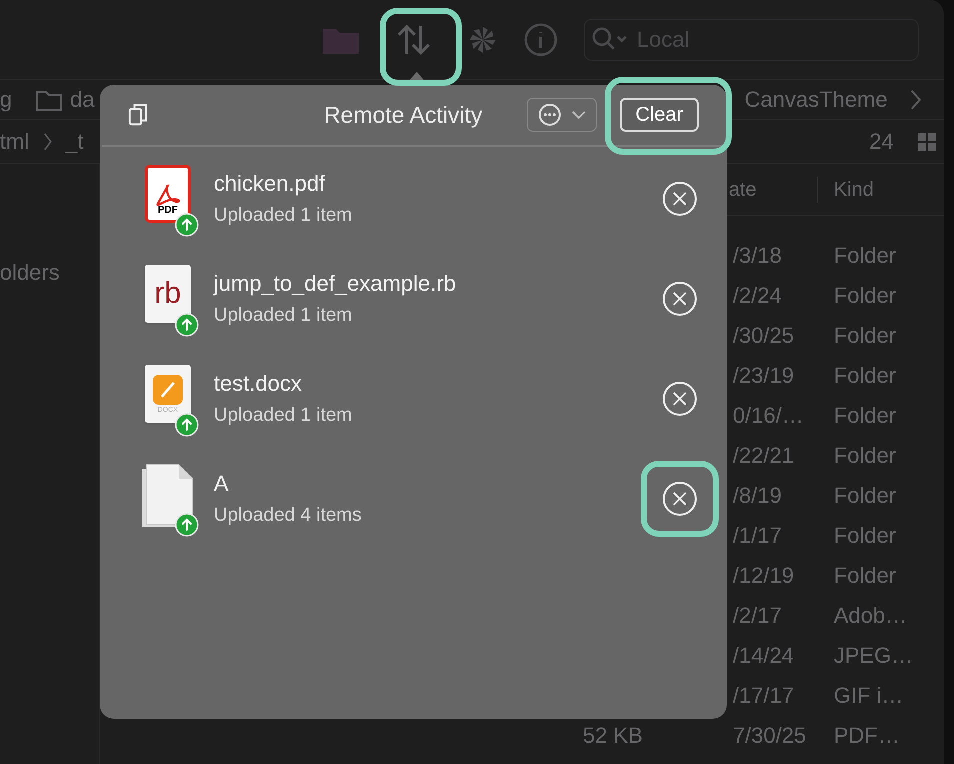 The width and height of the screenshot is (954, 764). I want to click on chevron-right-icon, so click(916, 99).